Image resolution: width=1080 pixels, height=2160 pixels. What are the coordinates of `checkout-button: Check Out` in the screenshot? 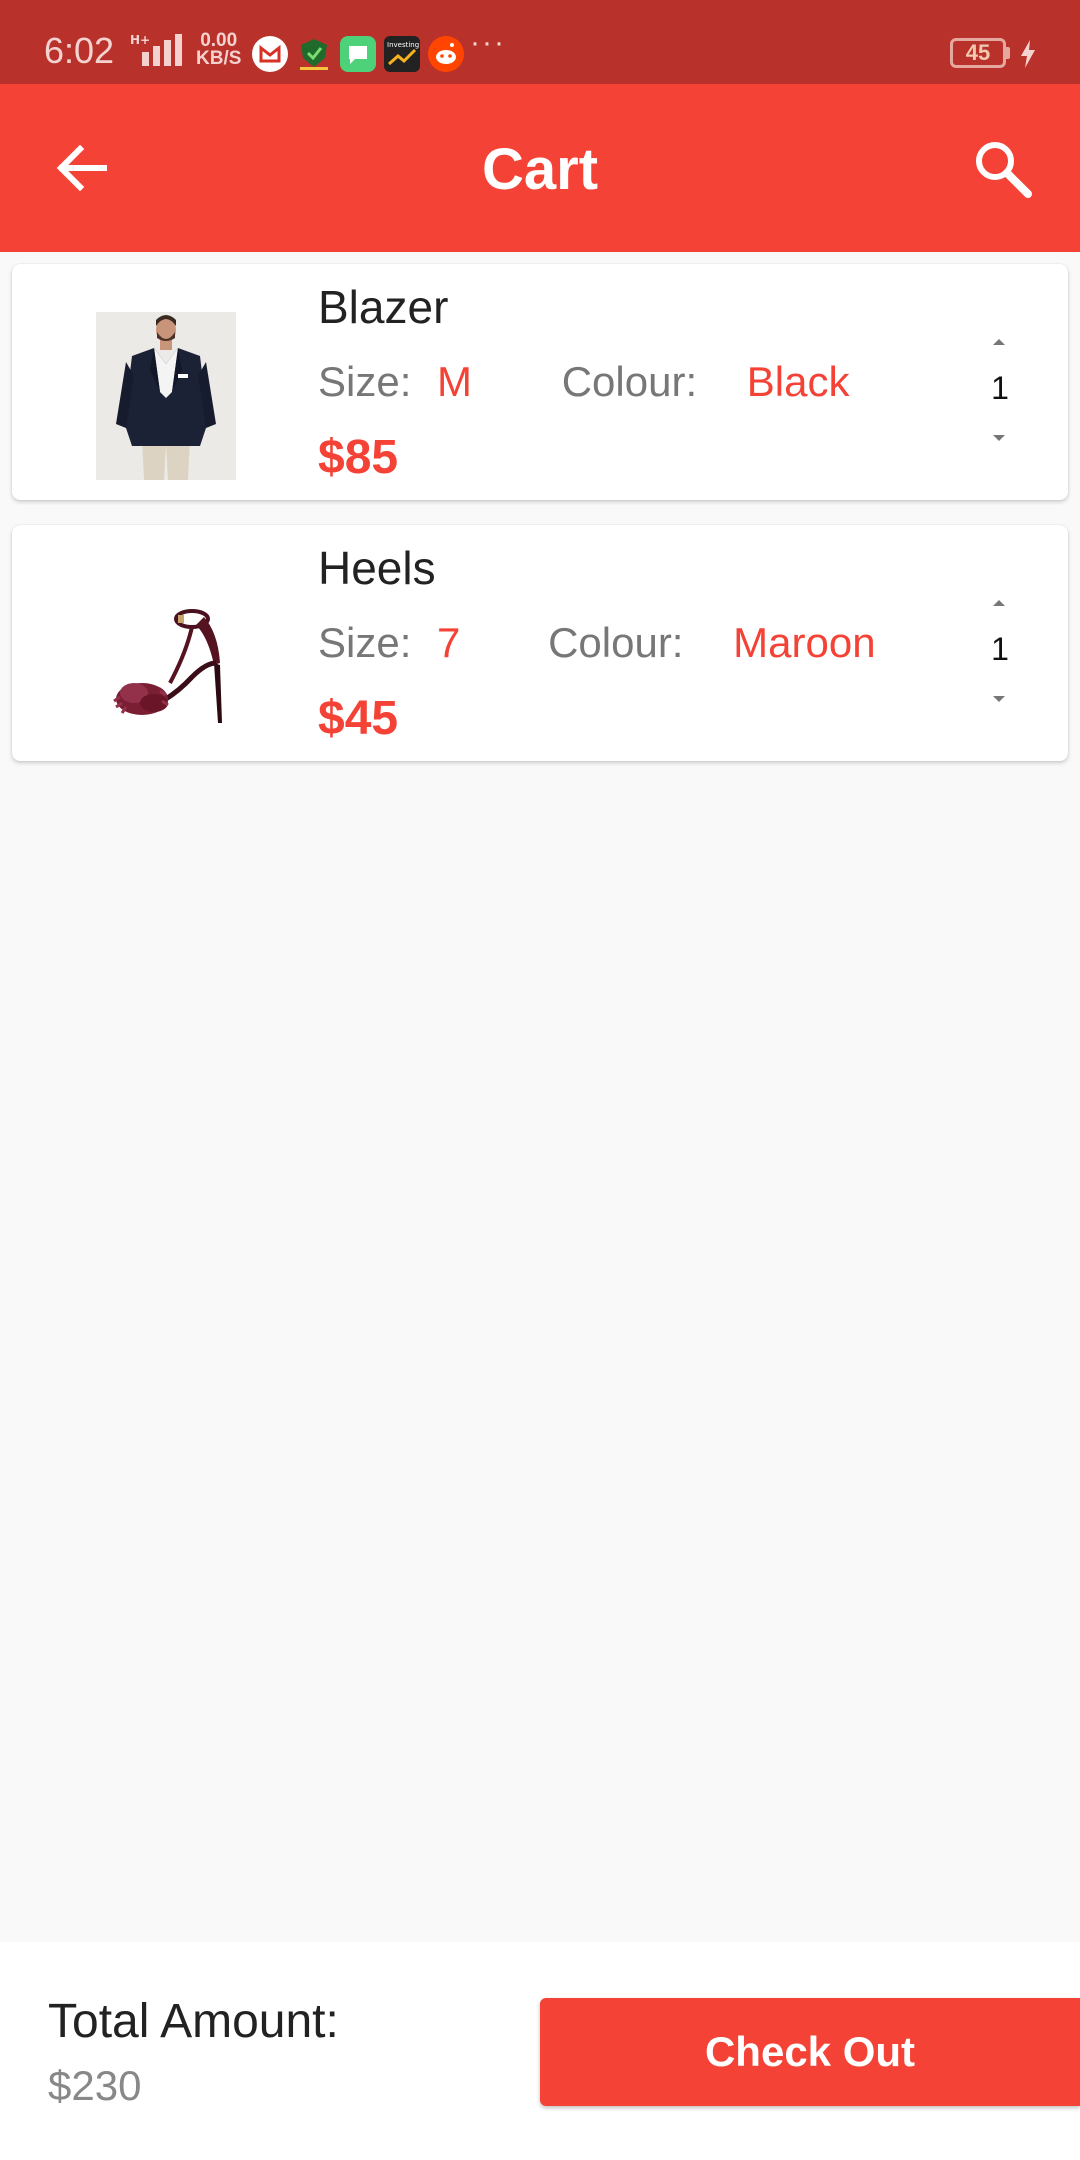 It's located at (810, 2052).